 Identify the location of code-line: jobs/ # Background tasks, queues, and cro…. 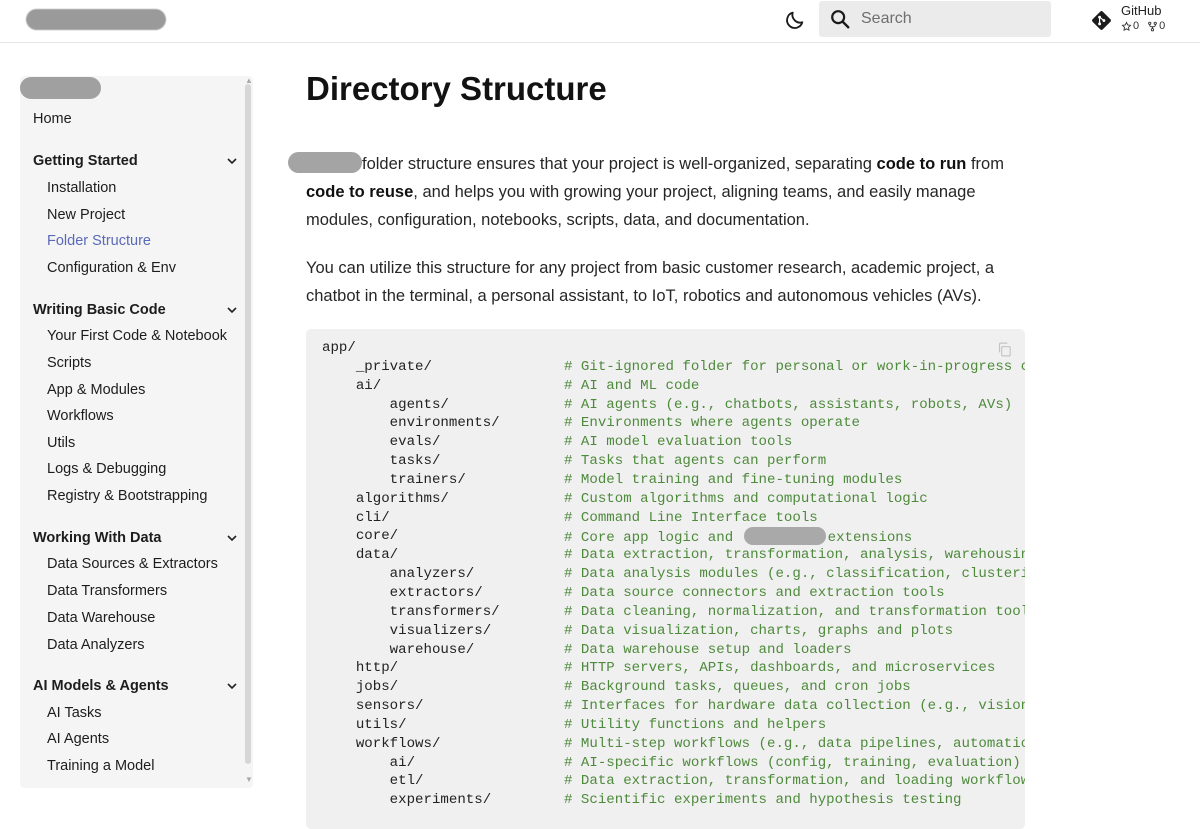
(616, 687).